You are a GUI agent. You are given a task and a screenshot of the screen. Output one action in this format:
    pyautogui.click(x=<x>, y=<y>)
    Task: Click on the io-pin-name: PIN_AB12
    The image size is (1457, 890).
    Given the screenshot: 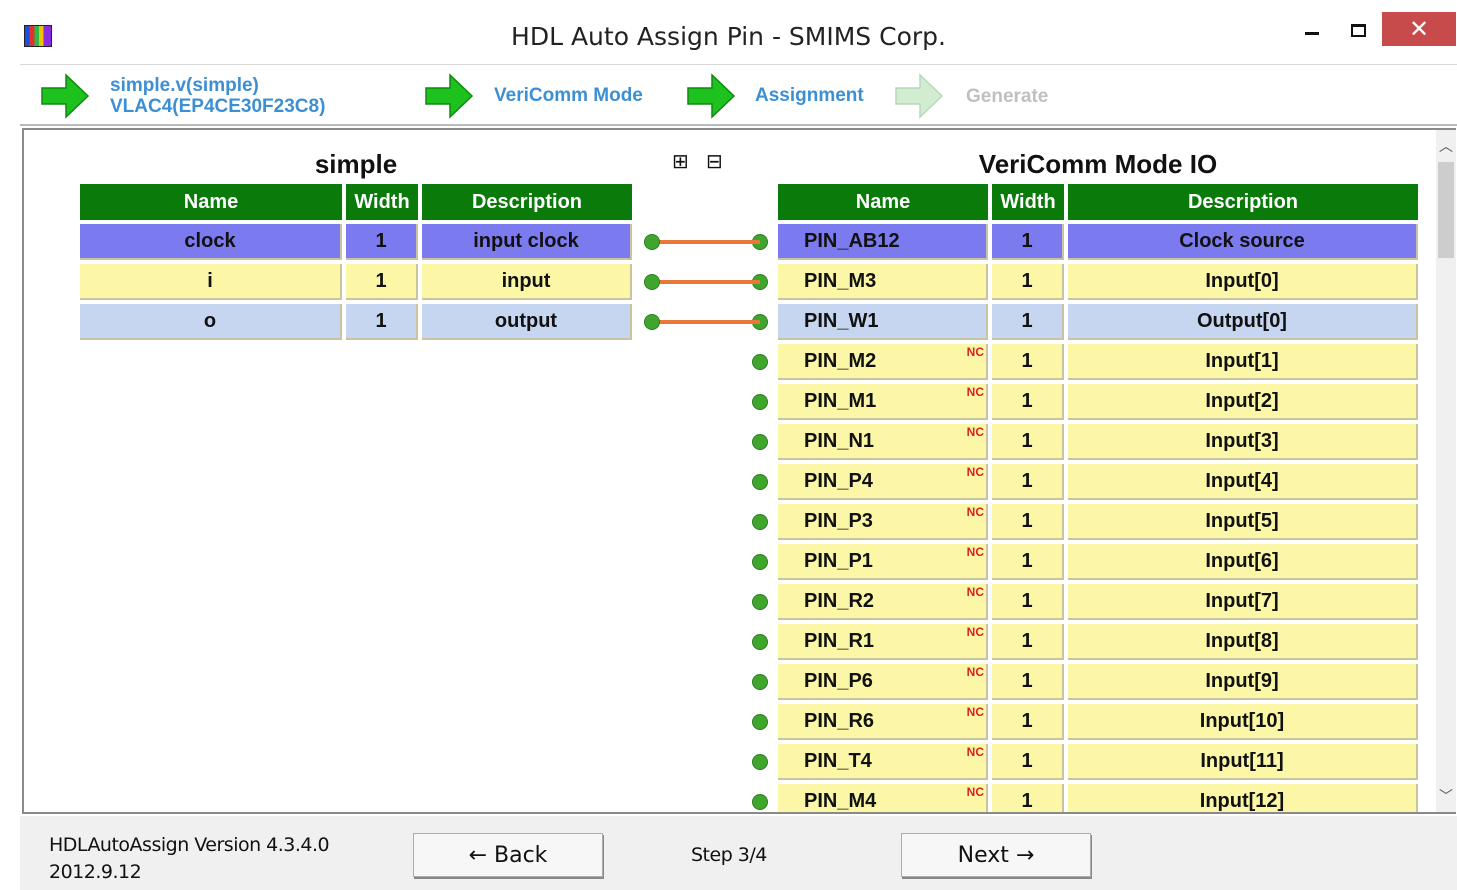 What is the action you would take?
    pyautogui.click(x=883, y=242)
    